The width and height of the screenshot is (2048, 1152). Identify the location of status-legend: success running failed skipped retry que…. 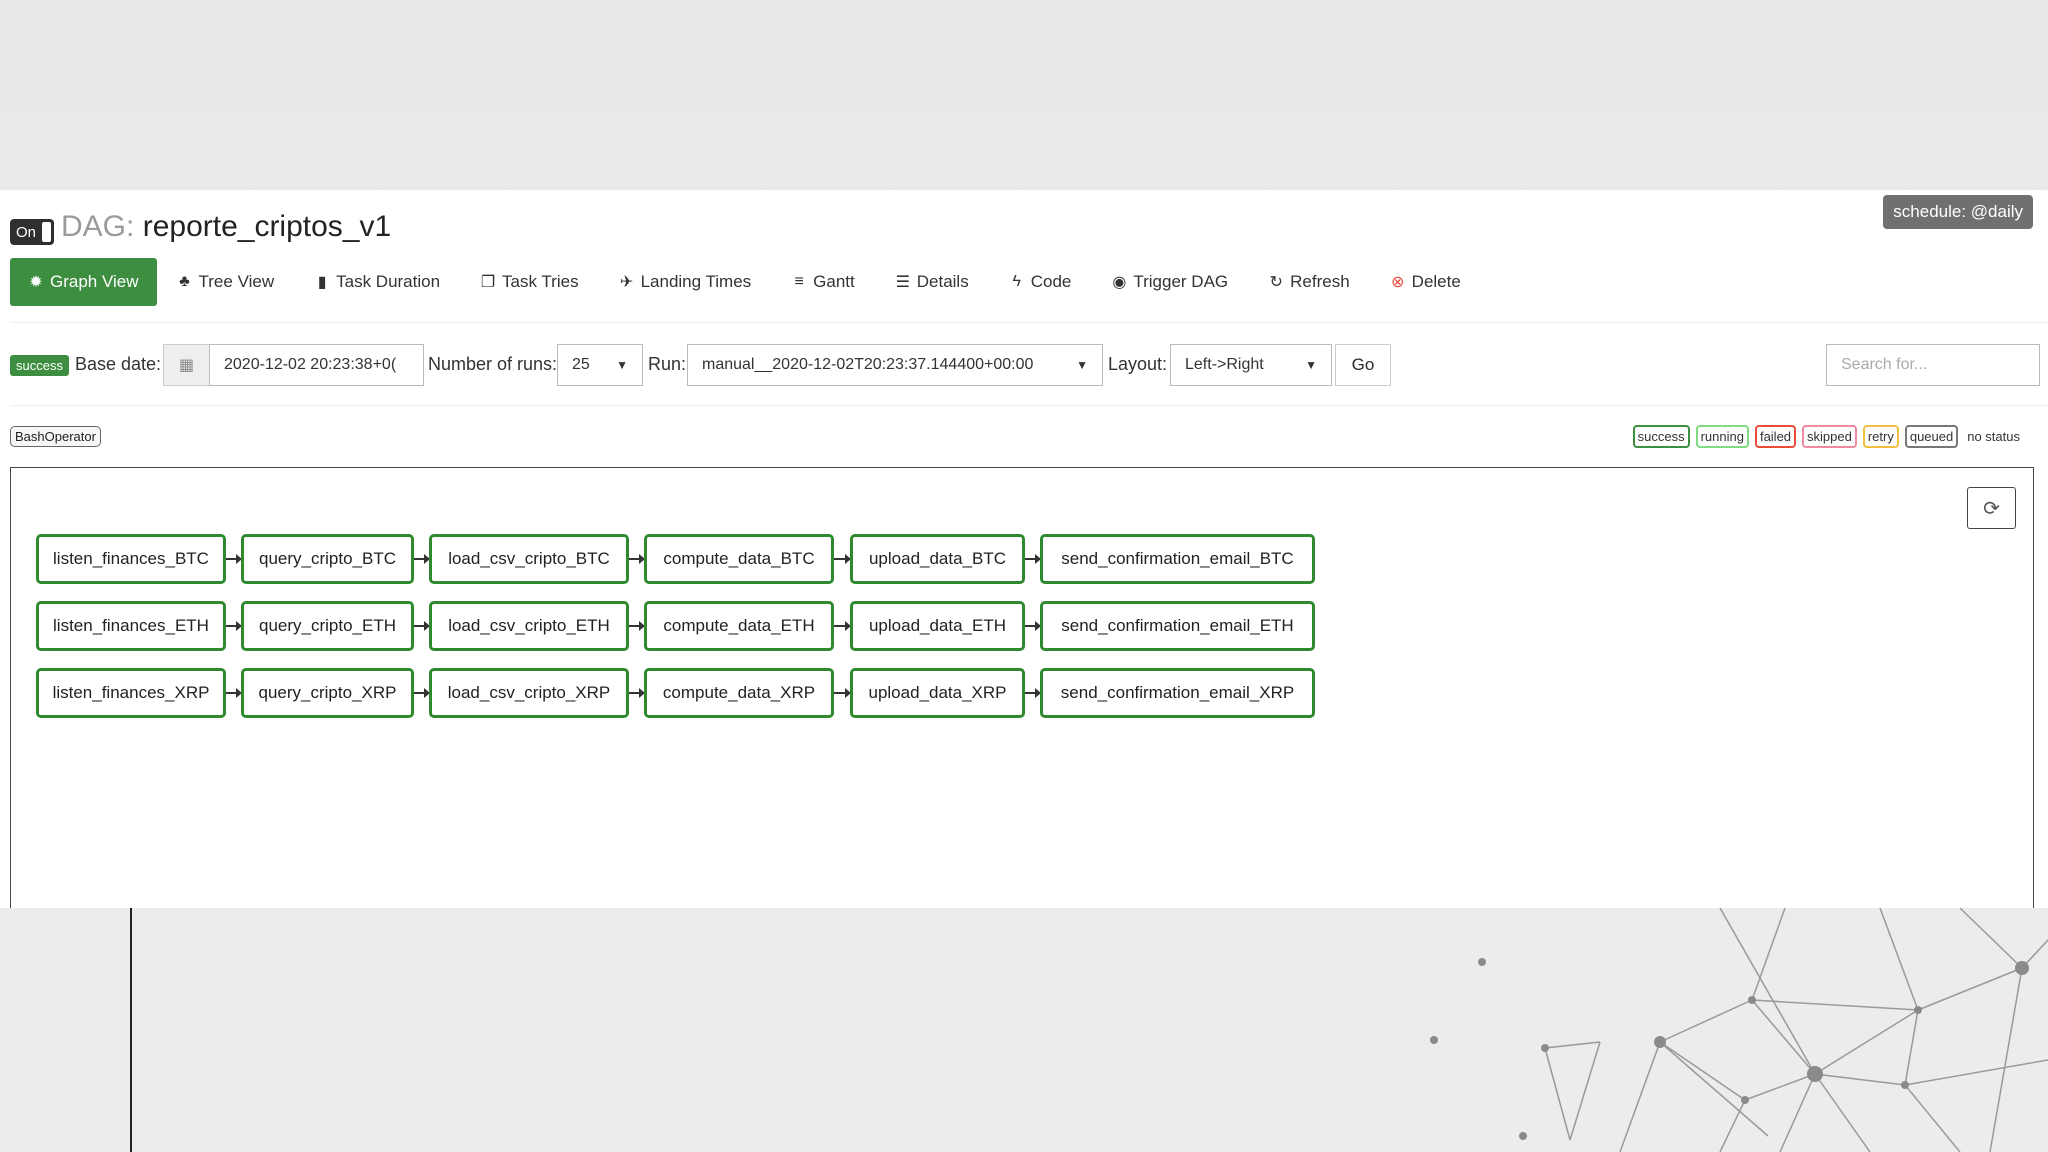
(1827, 436).